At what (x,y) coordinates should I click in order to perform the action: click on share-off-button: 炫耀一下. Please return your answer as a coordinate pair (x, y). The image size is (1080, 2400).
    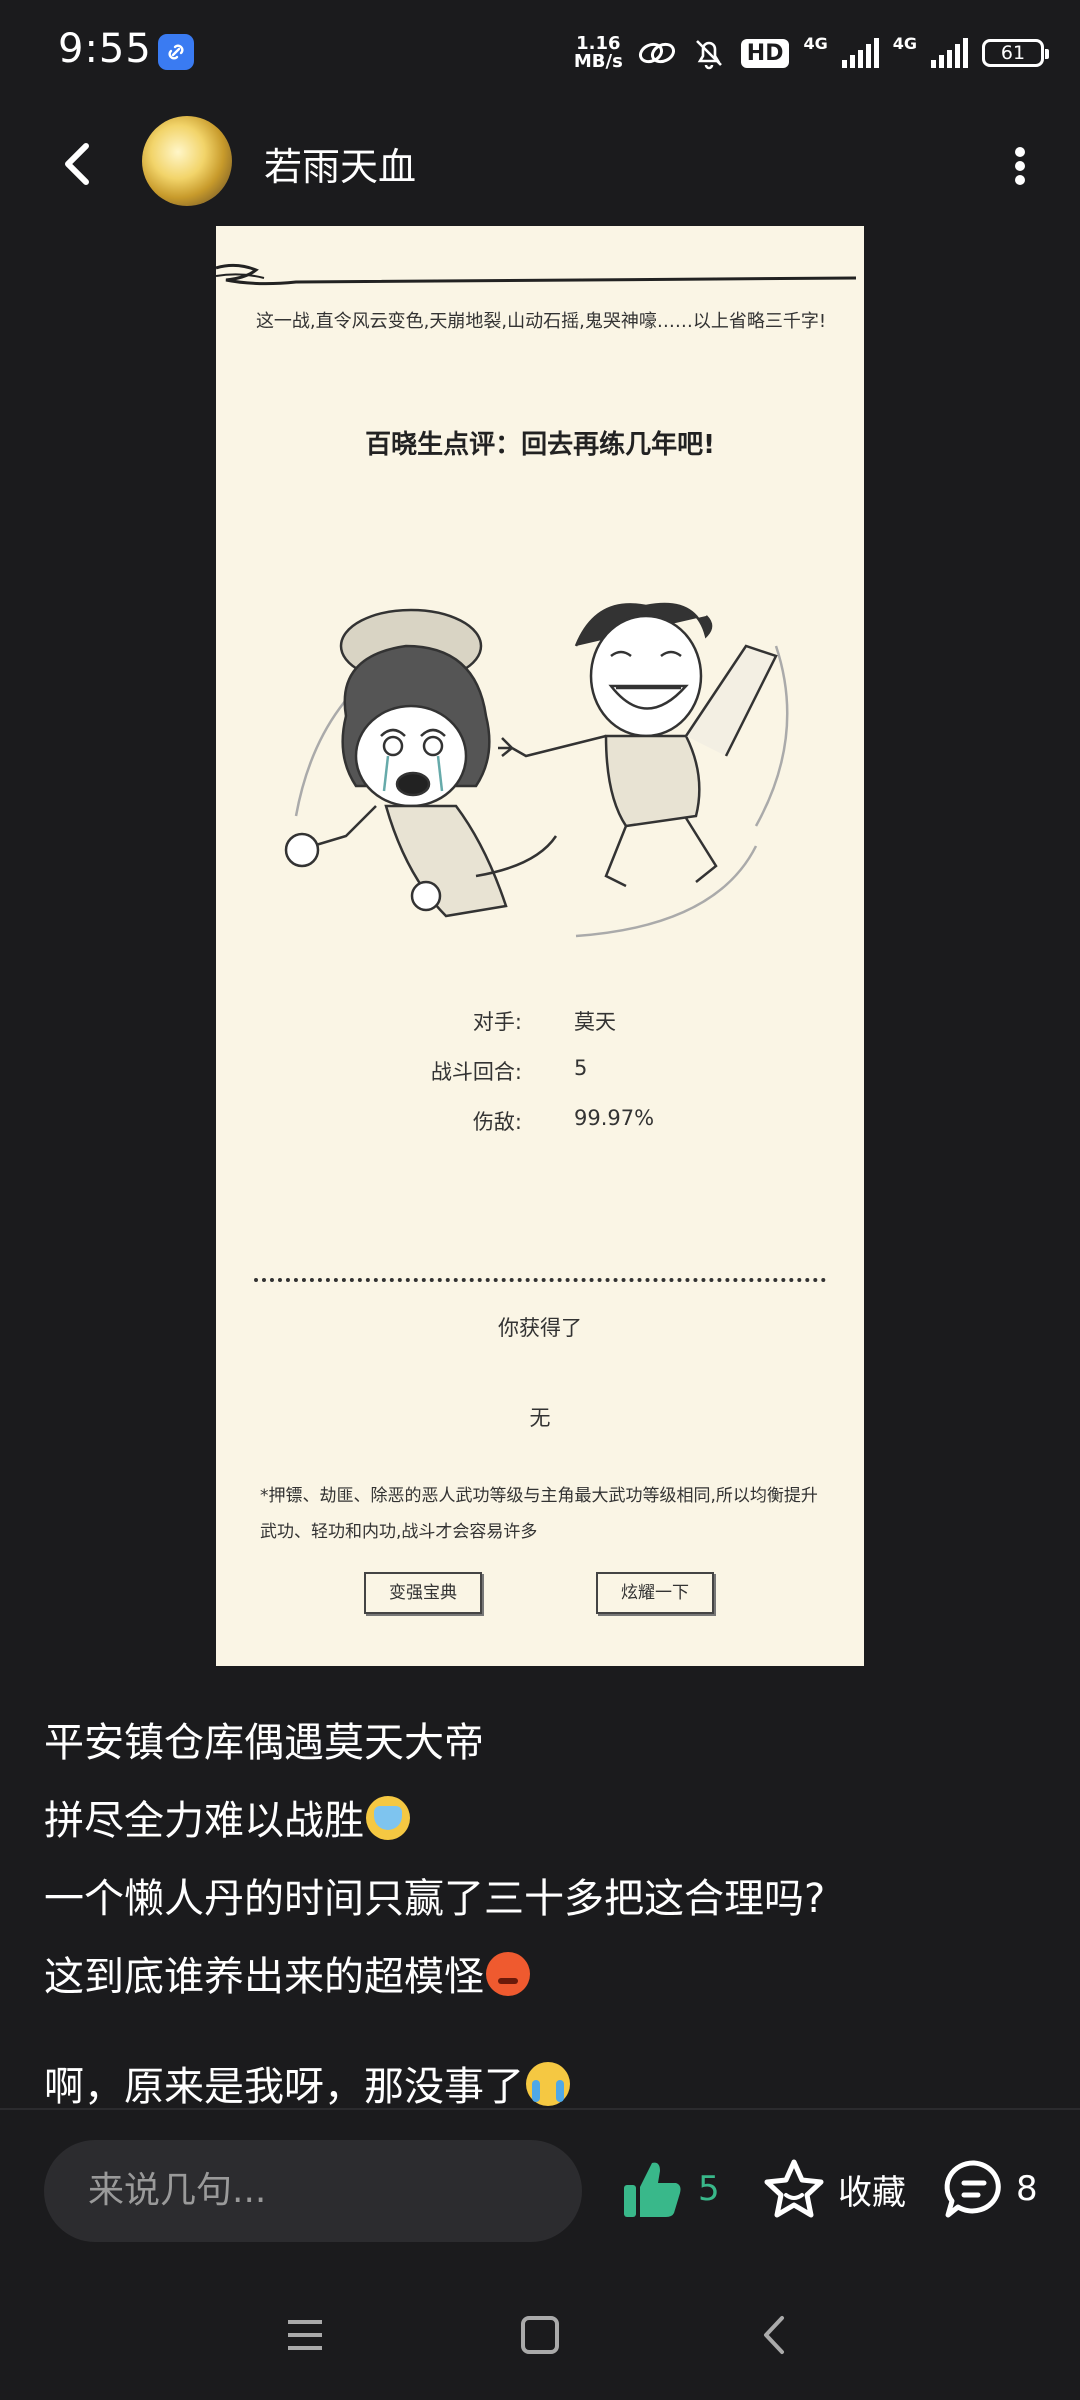
    Looking at the image, I should click on (655, 1593).